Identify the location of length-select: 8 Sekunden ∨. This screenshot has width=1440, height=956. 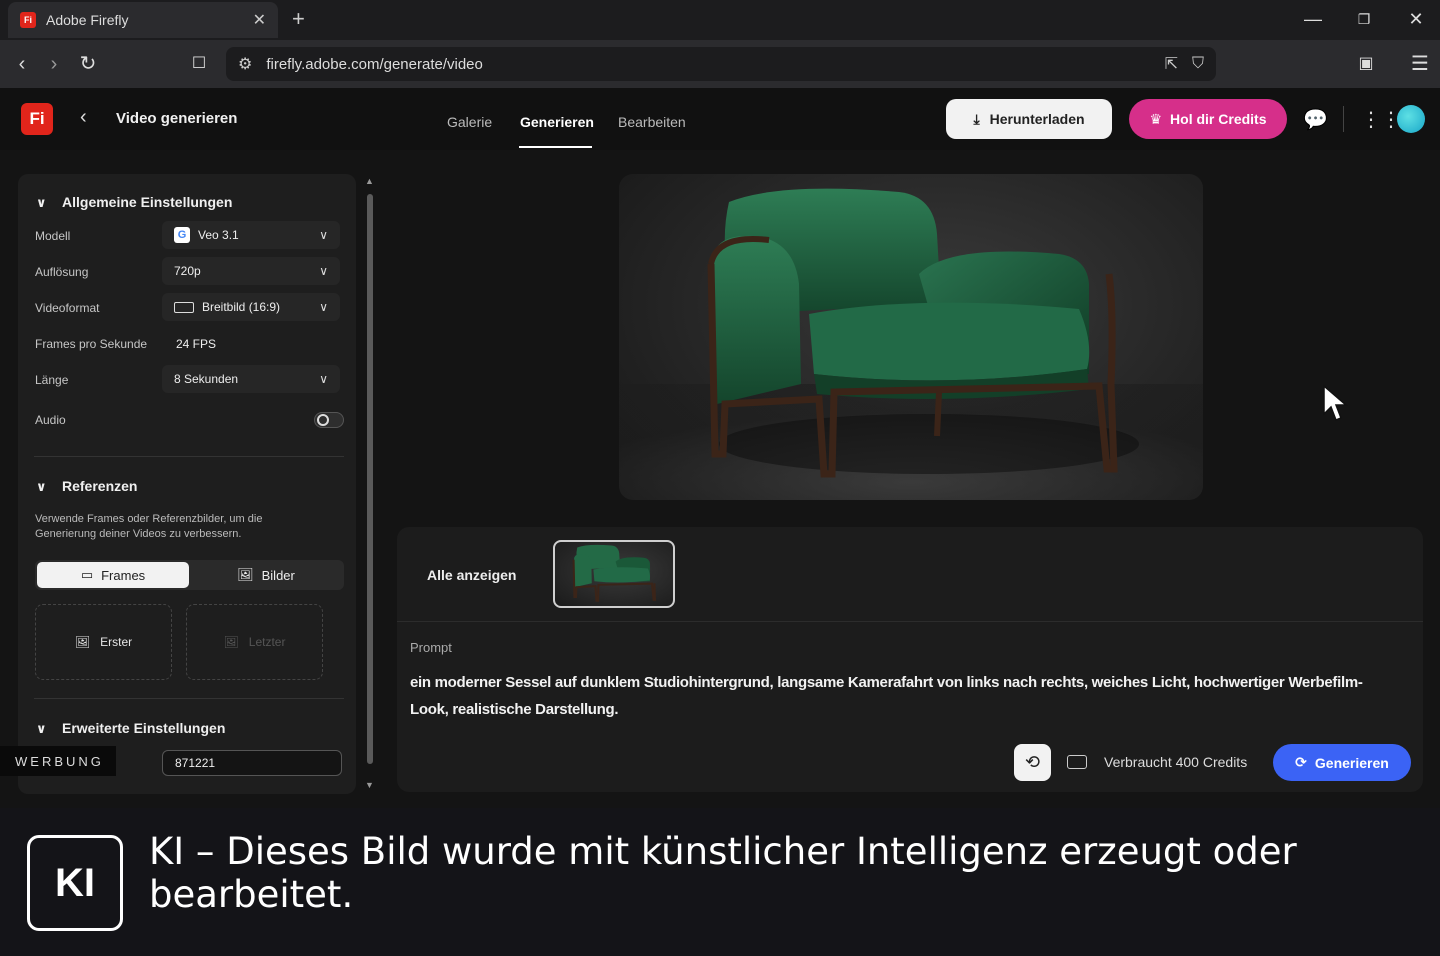
(251, 379).